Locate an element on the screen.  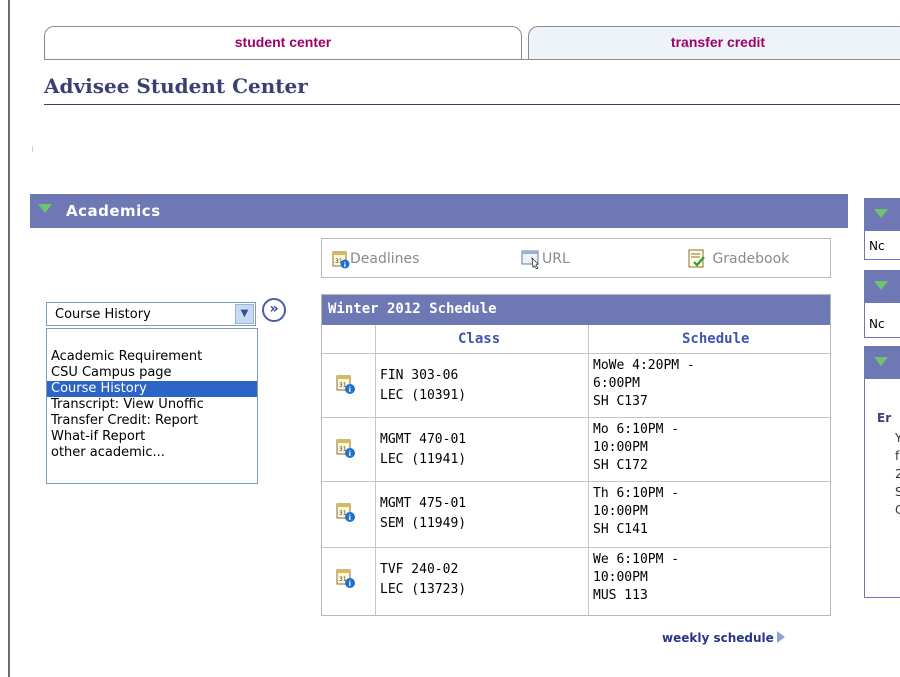
gradebook-label: Gradebook is located at coordinates (751, 259).